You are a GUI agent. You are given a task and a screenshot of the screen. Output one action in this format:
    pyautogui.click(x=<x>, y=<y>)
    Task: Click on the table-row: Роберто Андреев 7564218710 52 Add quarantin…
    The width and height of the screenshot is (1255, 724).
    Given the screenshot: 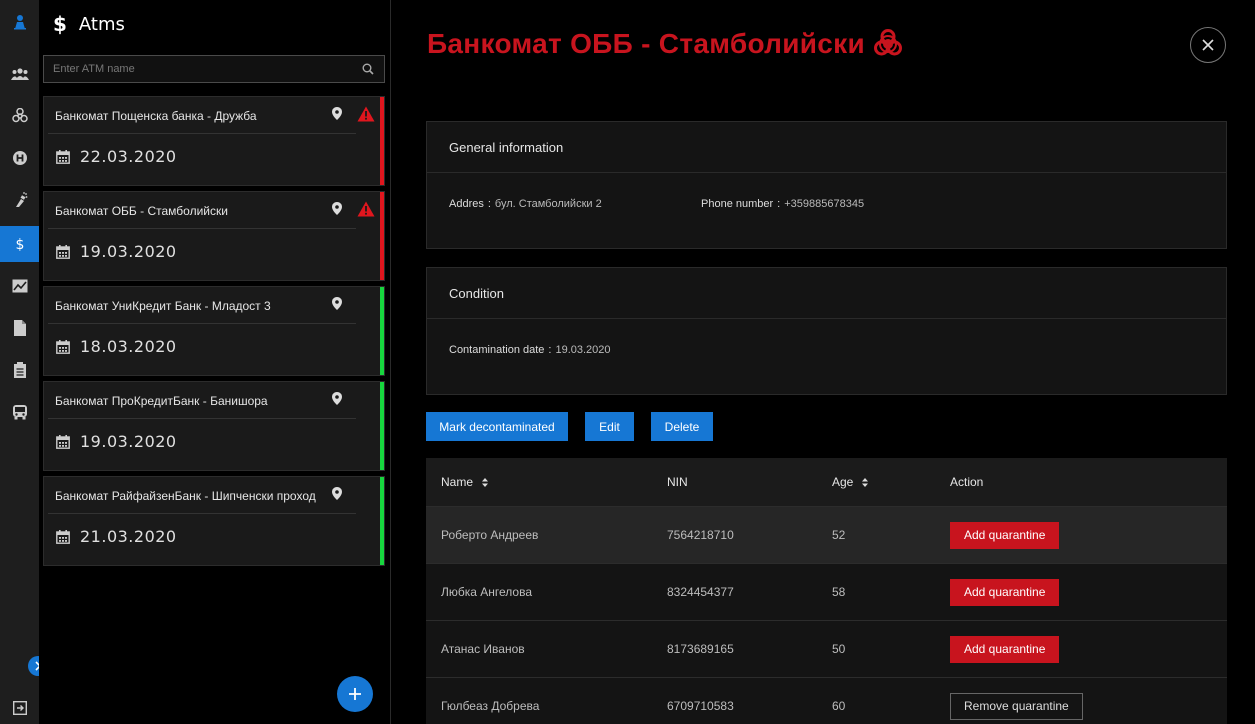 What is the action you would take?
    pyautogui.click(x=826, y=534)
    